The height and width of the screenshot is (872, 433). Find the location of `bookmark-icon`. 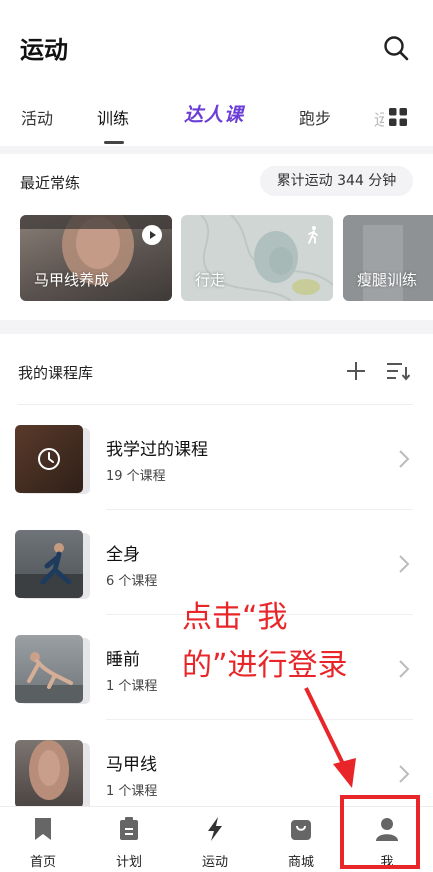

bookmark-icon is located at coordinates (43, 829).